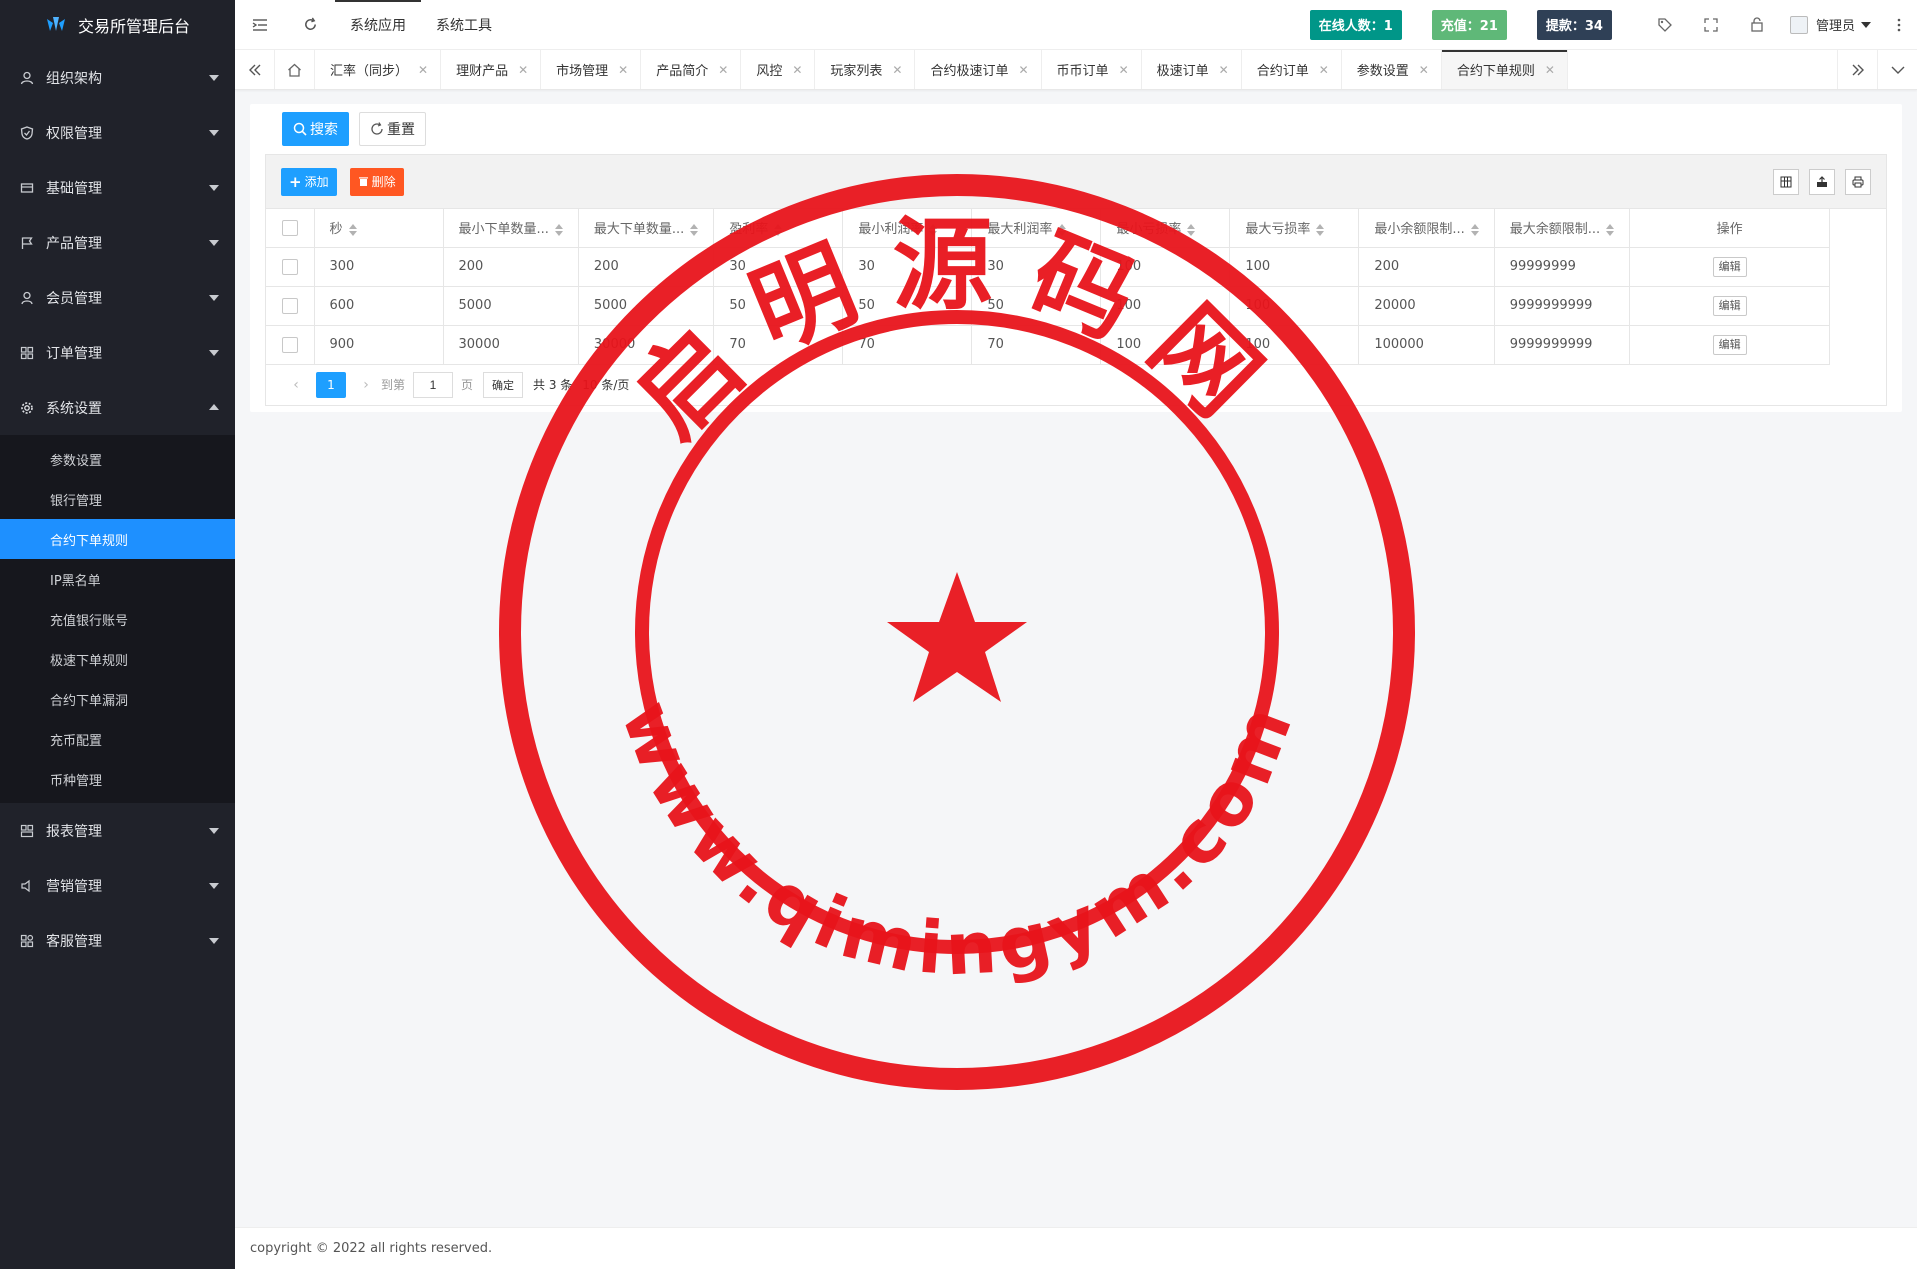 The width and height of the screenshot is (1917, 1269). What do you see at coordinates (296, 385) in the screenshot?
I see `prev-page-icon: ‹` at bounding box center [296, 385].